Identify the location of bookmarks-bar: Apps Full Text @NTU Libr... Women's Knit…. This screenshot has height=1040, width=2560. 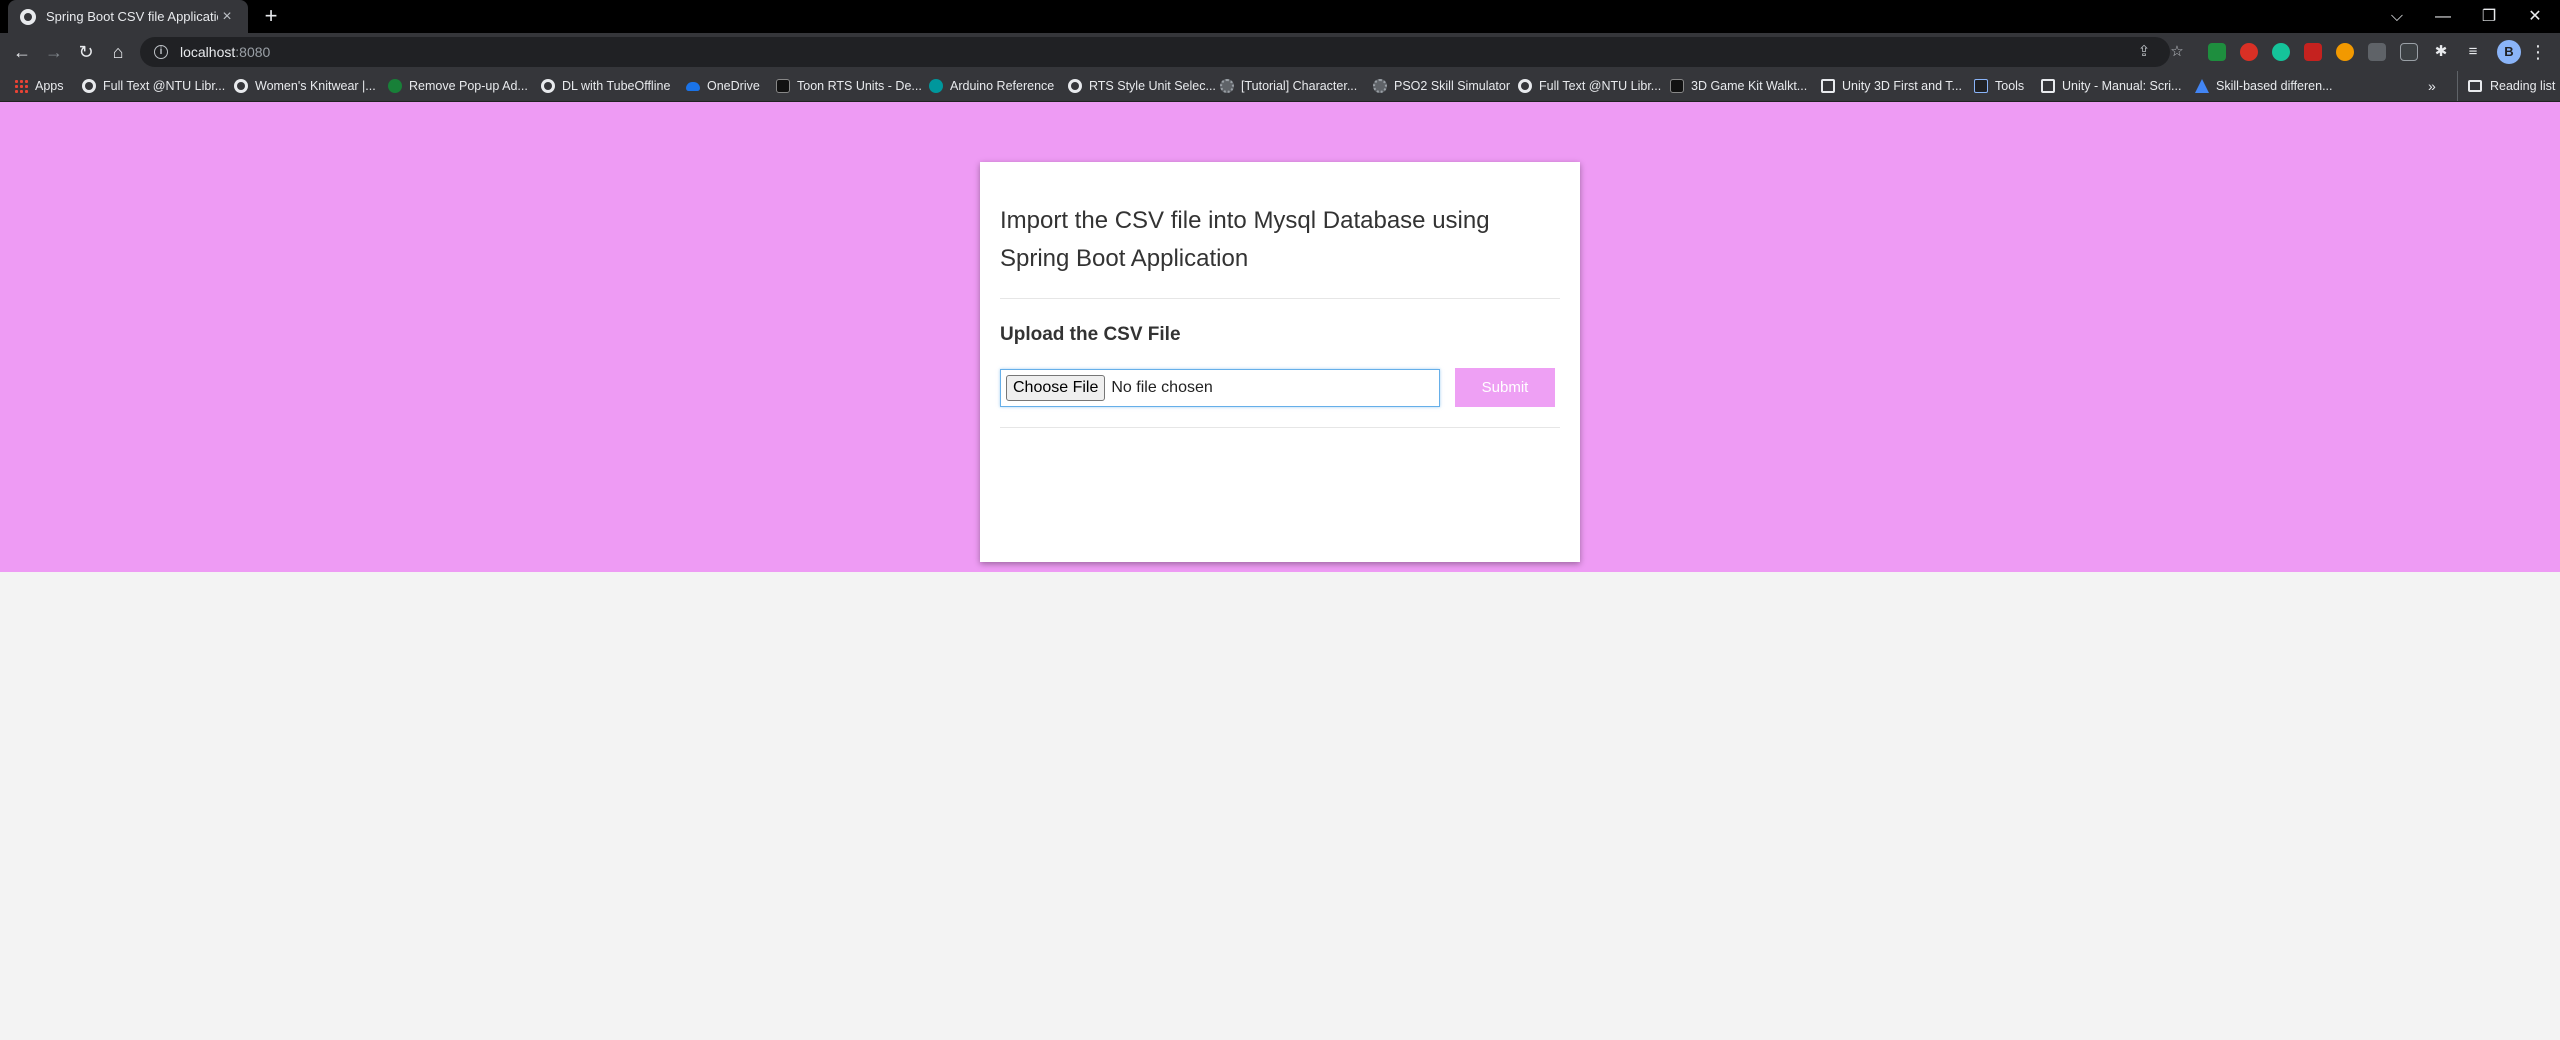
(1280, 86).